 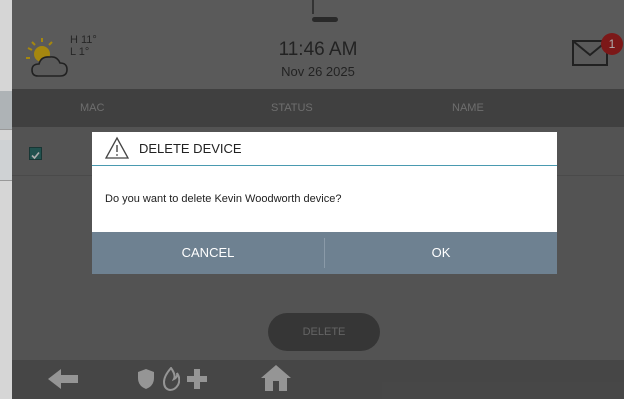 What do you see at coordinates (324, 149) in the screenshot?
I see `dialog-header: DELETE DEVICE` at bounding box center [324, 149].